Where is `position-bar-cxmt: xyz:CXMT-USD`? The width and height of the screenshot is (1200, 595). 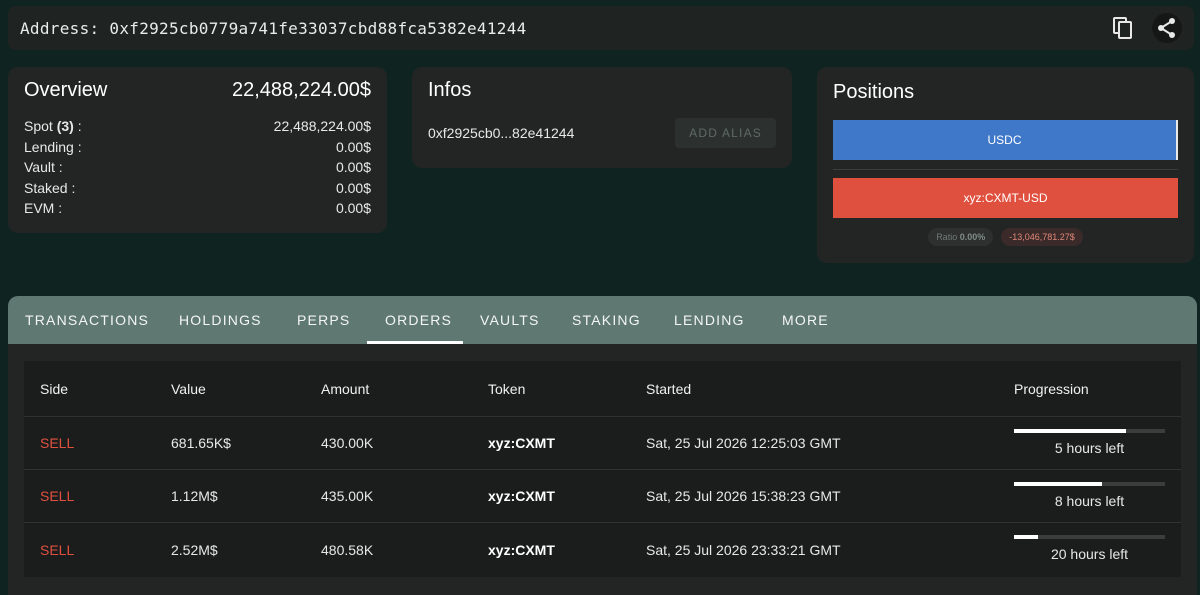 position-bar-cxmt: xyz:CXMT-USD is located at coordinates (1005, 198).